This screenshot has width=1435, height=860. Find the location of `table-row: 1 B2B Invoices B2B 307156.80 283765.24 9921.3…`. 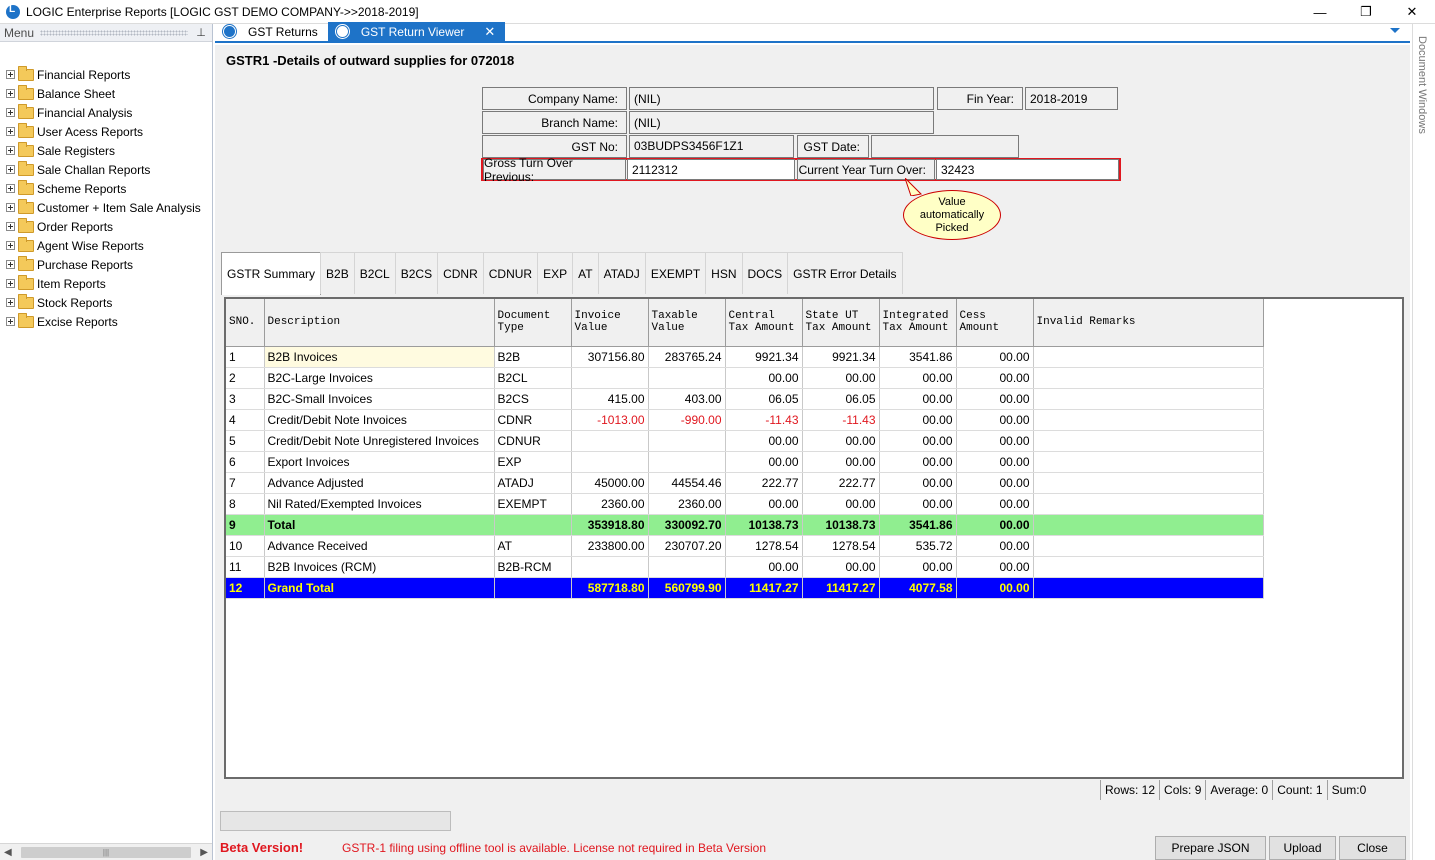

table-row: 1 B2B Invoices B2B 307156.80 283765.24 9921.3… is located at coordinates (745, 357).